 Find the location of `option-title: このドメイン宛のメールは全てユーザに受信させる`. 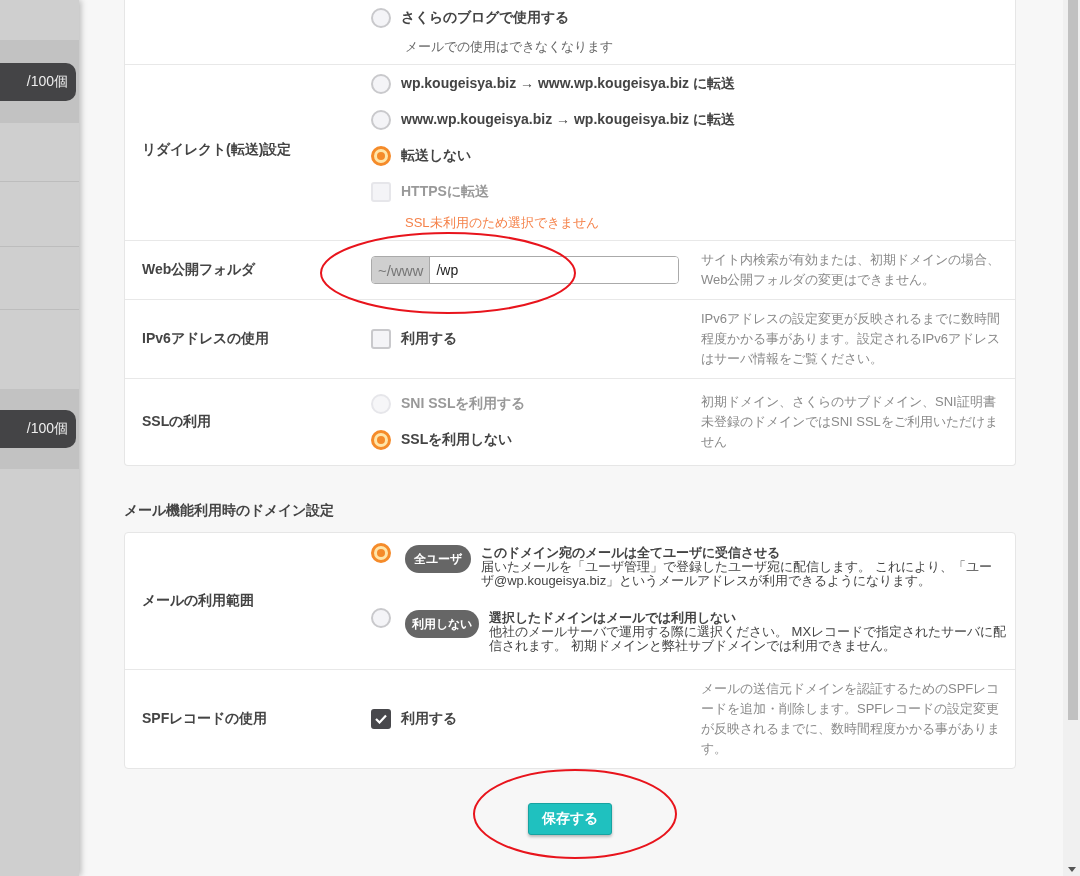

option-title: このドメイン宛のメールは全てユーザに受信させる is located at coordinates (631, 553).